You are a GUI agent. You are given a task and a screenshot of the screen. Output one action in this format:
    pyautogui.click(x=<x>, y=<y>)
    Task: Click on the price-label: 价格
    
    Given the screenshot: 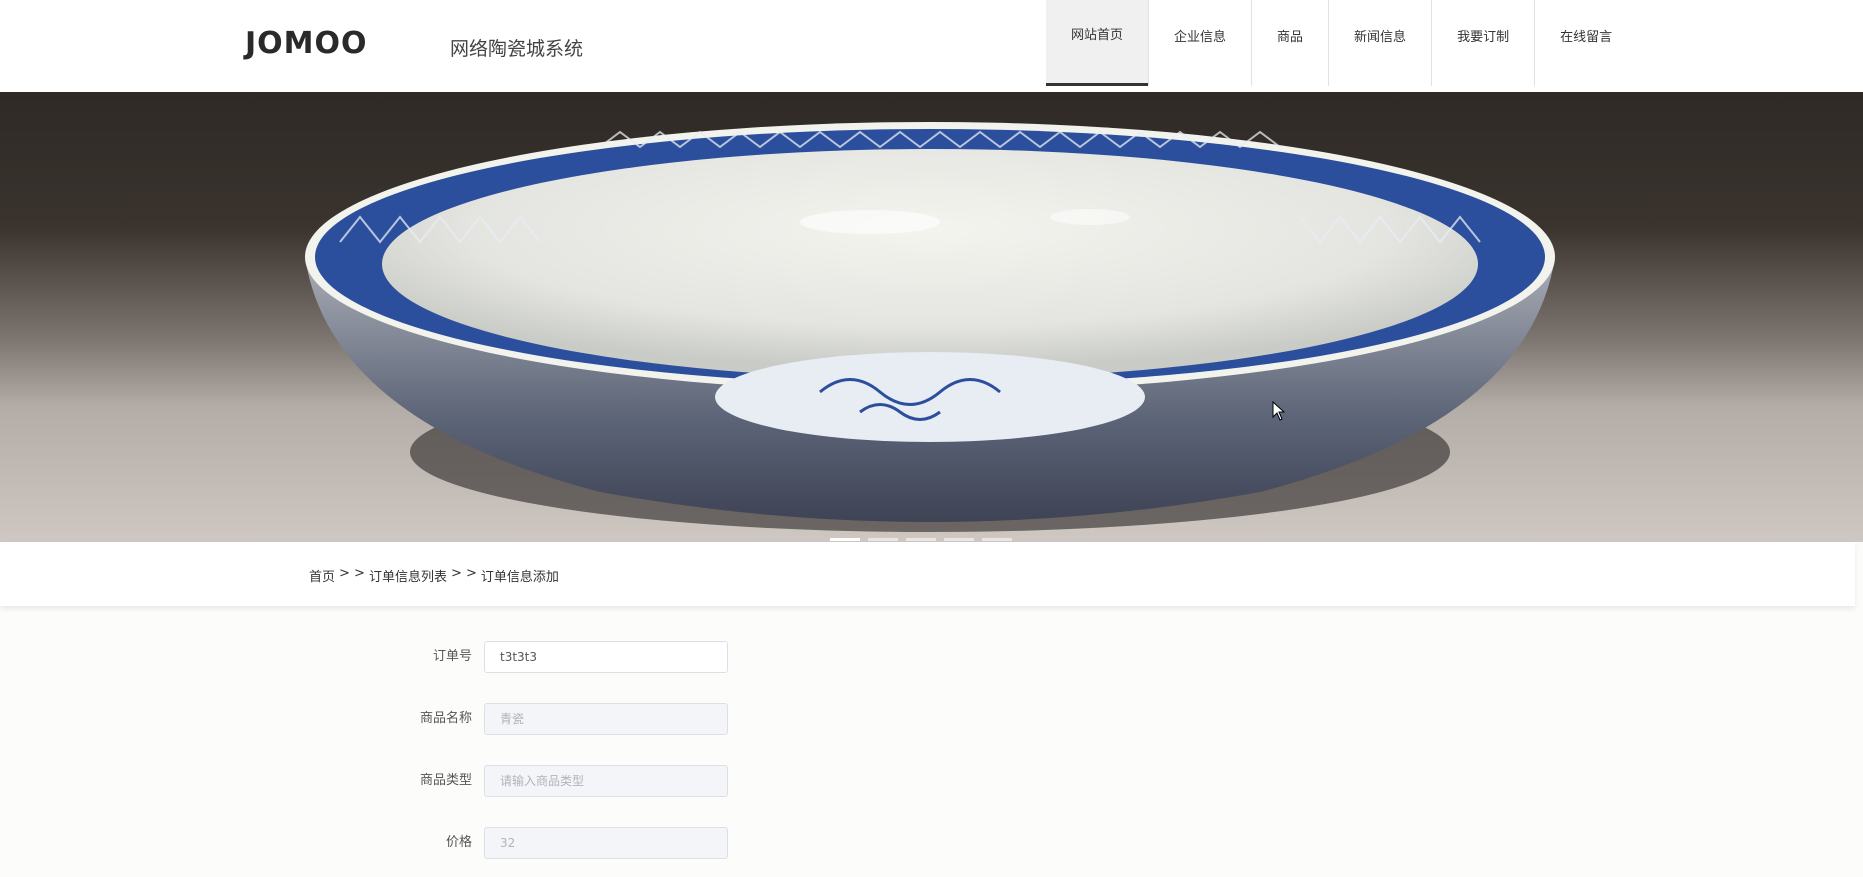 What is the action you would take?
    pyautogui.click(x=458, y=842)
    